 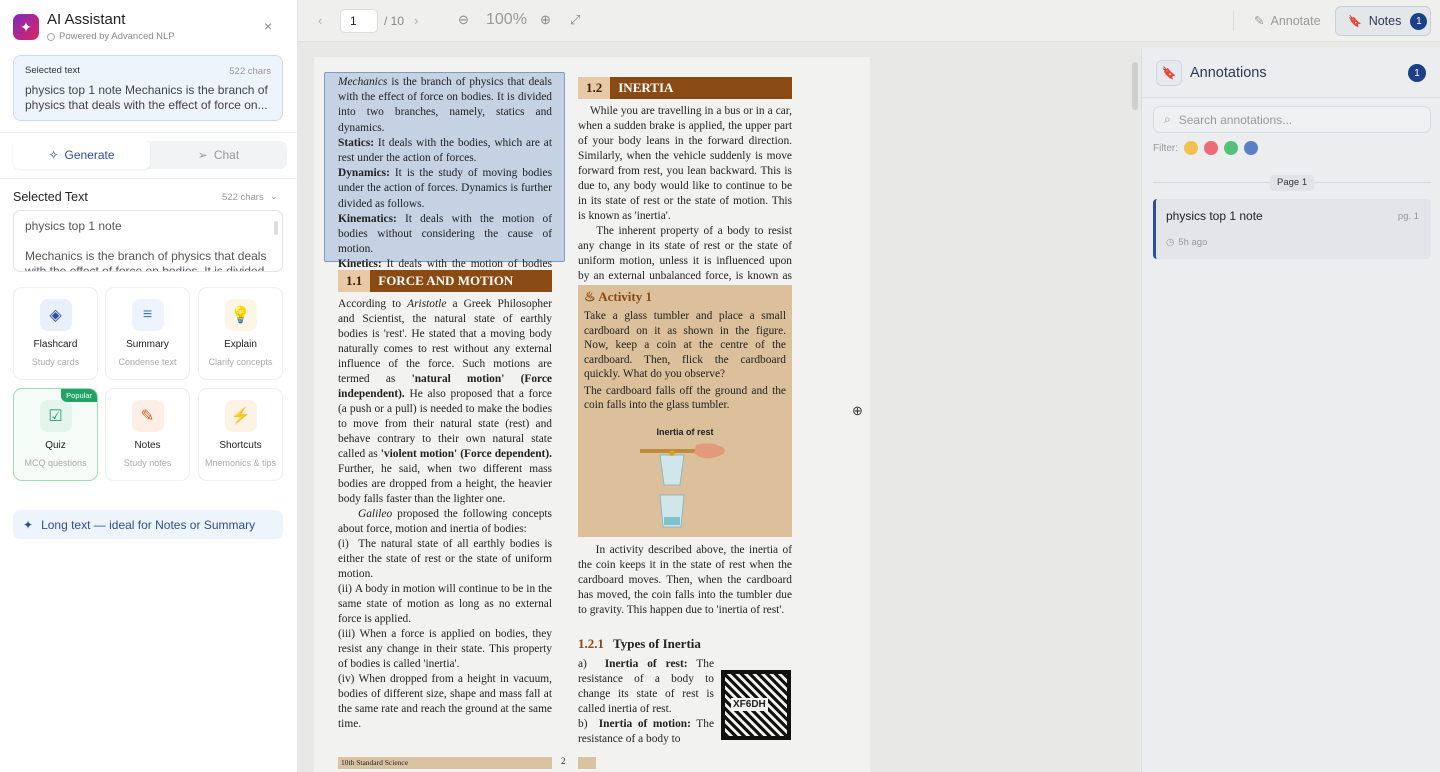 I want to click on filter-blue, so click(x=1251, y=148).